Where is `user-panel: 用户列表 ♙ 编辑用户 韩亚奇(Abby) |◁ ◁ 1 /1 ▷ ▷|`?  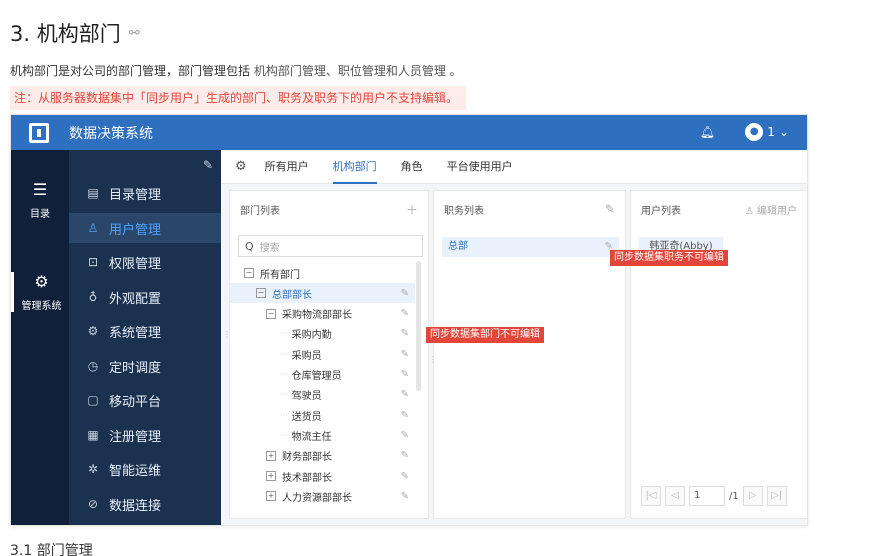 user-panel: 用户列表 ♙ 编辑用户 韩亚奇(Abby) |◁ ◁ 1 /1 ▷ ▷| is located at coordinates (718, 354).